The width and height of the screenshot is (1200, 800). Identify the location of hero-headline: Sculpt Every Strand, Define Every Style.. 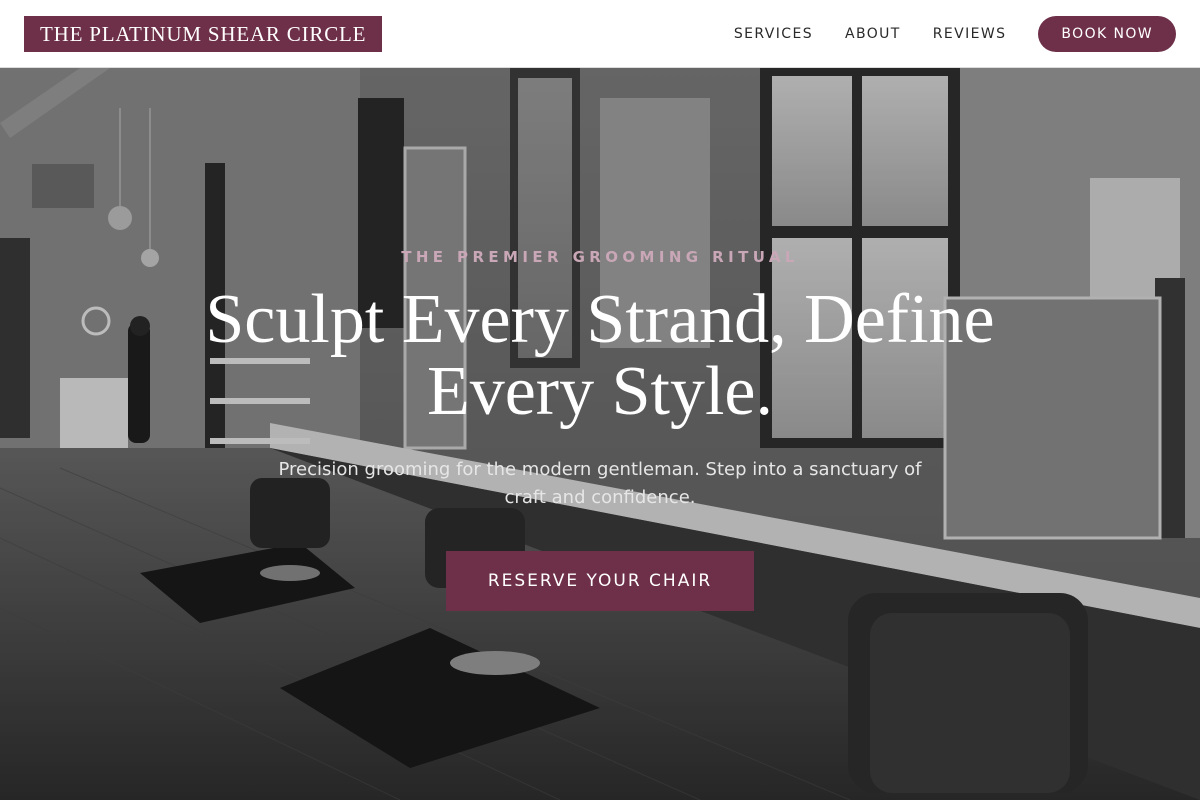
(600, 355).